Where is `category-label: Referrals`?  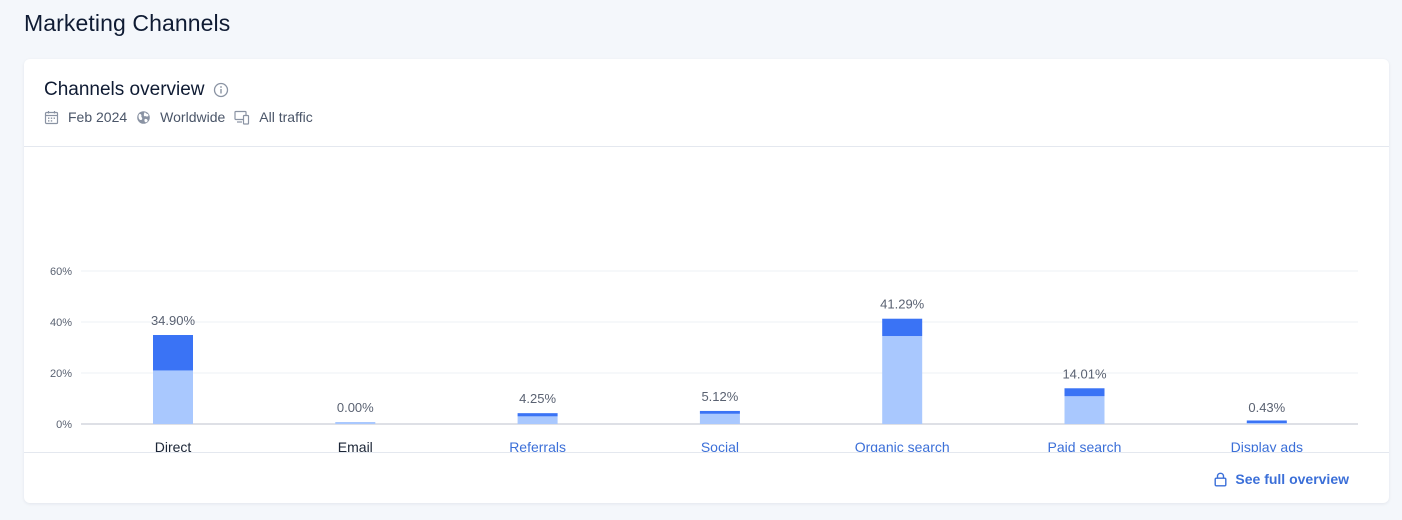
category-label: Referrals is located at coordinates (537, 447).